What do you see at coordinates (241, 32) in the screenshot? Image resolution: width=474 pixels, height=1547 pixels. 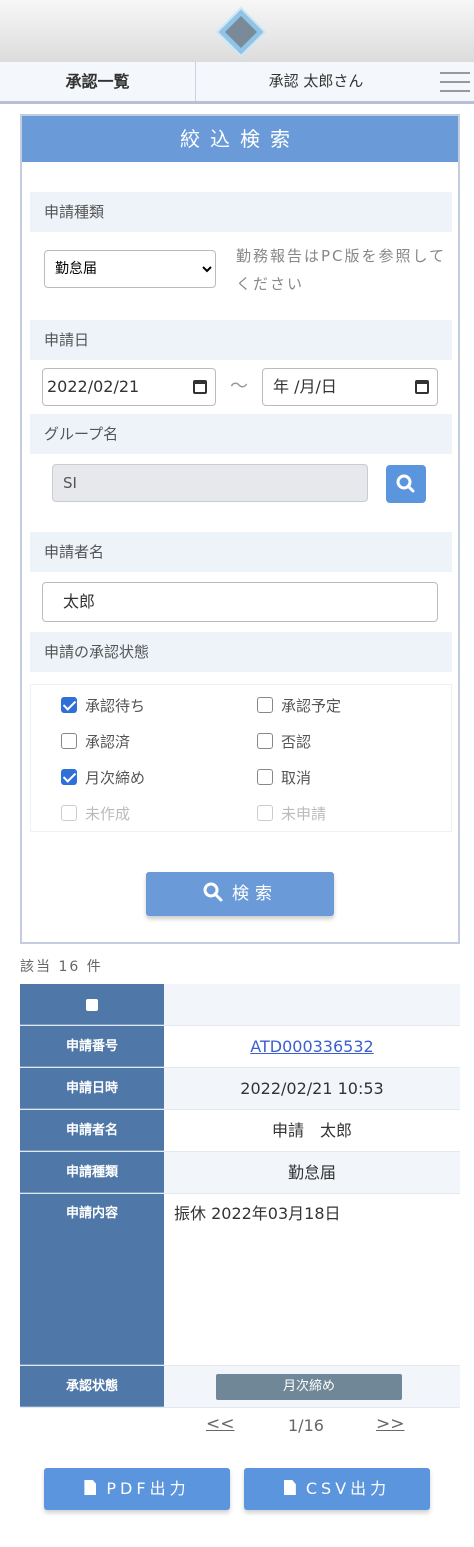 I see `logo-icon` at bounding box center [241, 32].